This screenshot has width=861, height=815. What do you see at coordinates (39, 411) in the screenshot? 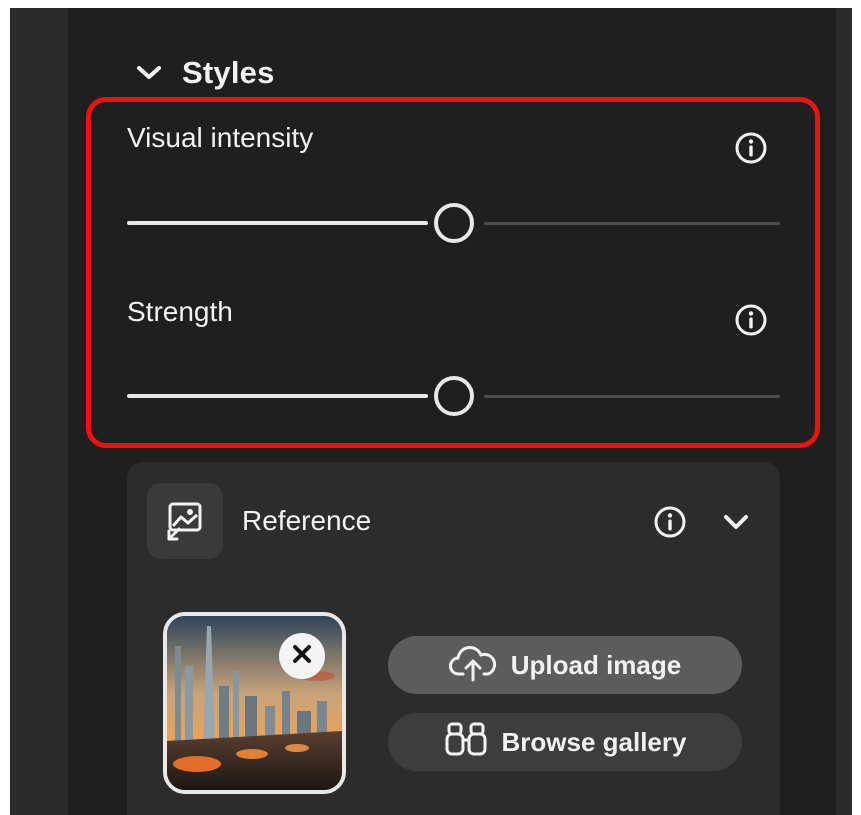
I see `left-rail` at bounding box center [39, 411].